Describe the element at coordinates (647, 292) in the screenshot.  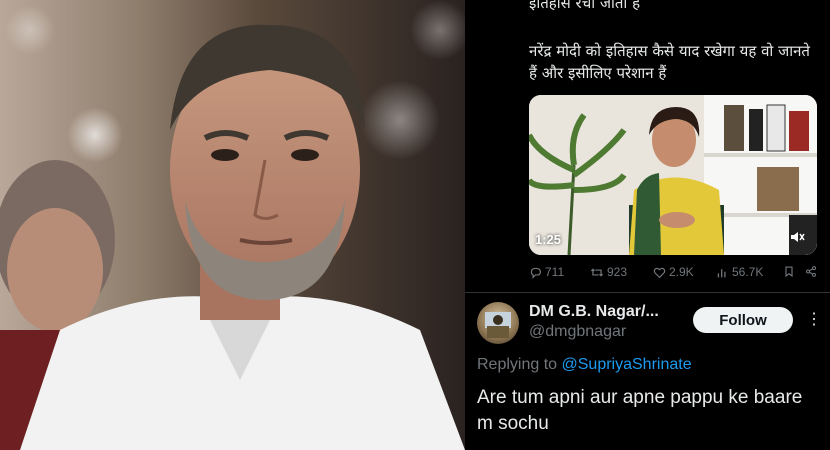
I see `divider` at that location.